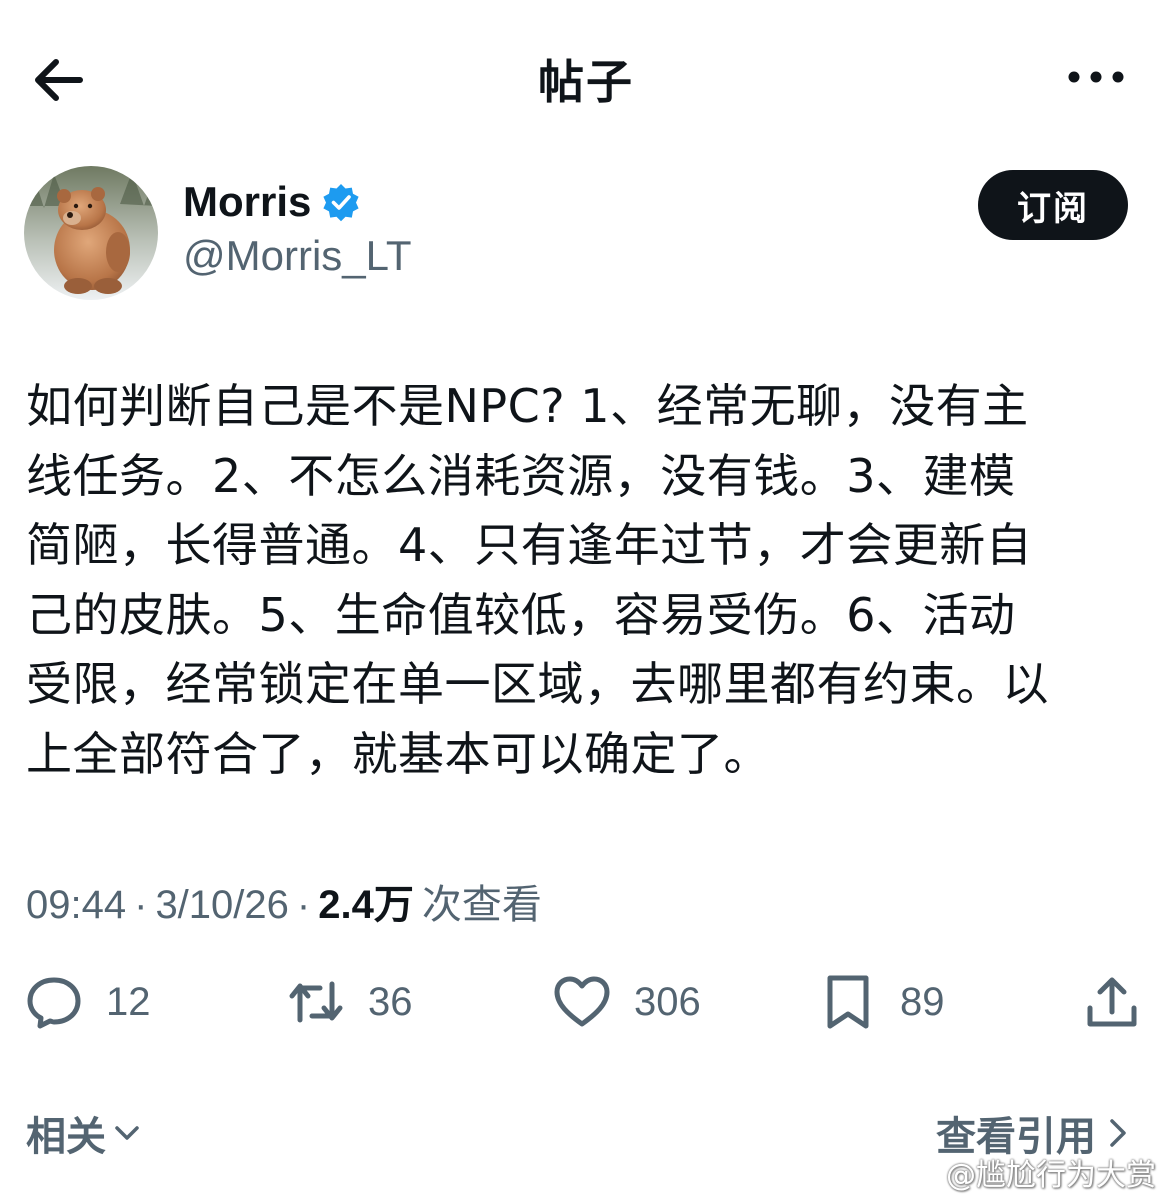 The width and height of the screenshot is (1172, 1194). I want to click on post-time: 09:44, so click(76, 905).